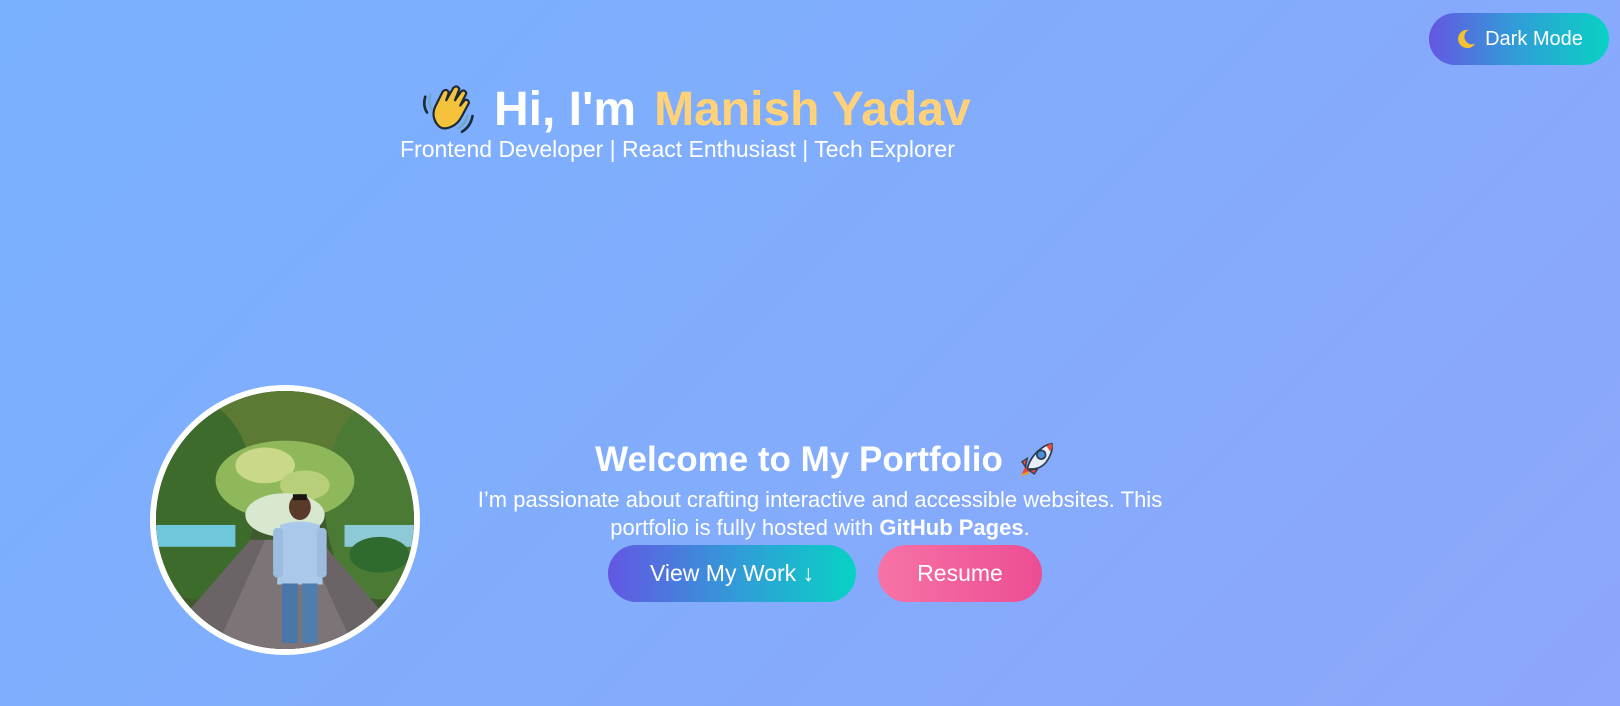 This screenshot has width=1620, height=706. I want to click on welcome-title: Welcome to My Portfolio, so click(826, 460).